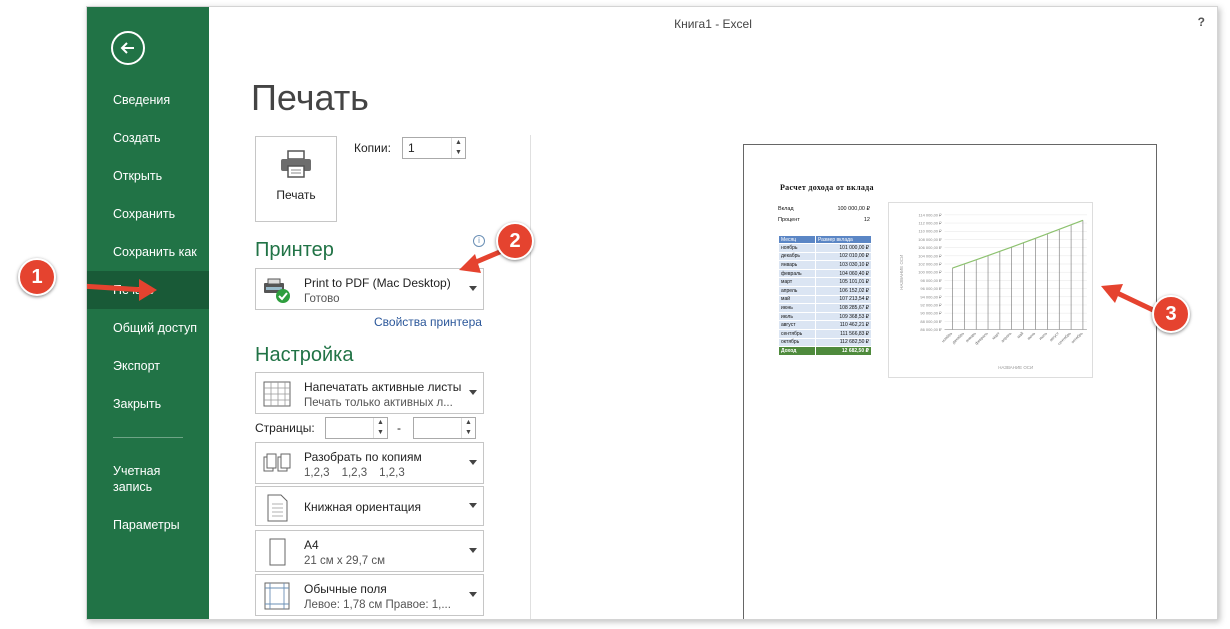 This screenshot has width=1230, height=629. I want to click on print-what-label: Напечатать активные листы, so click(383, 387).